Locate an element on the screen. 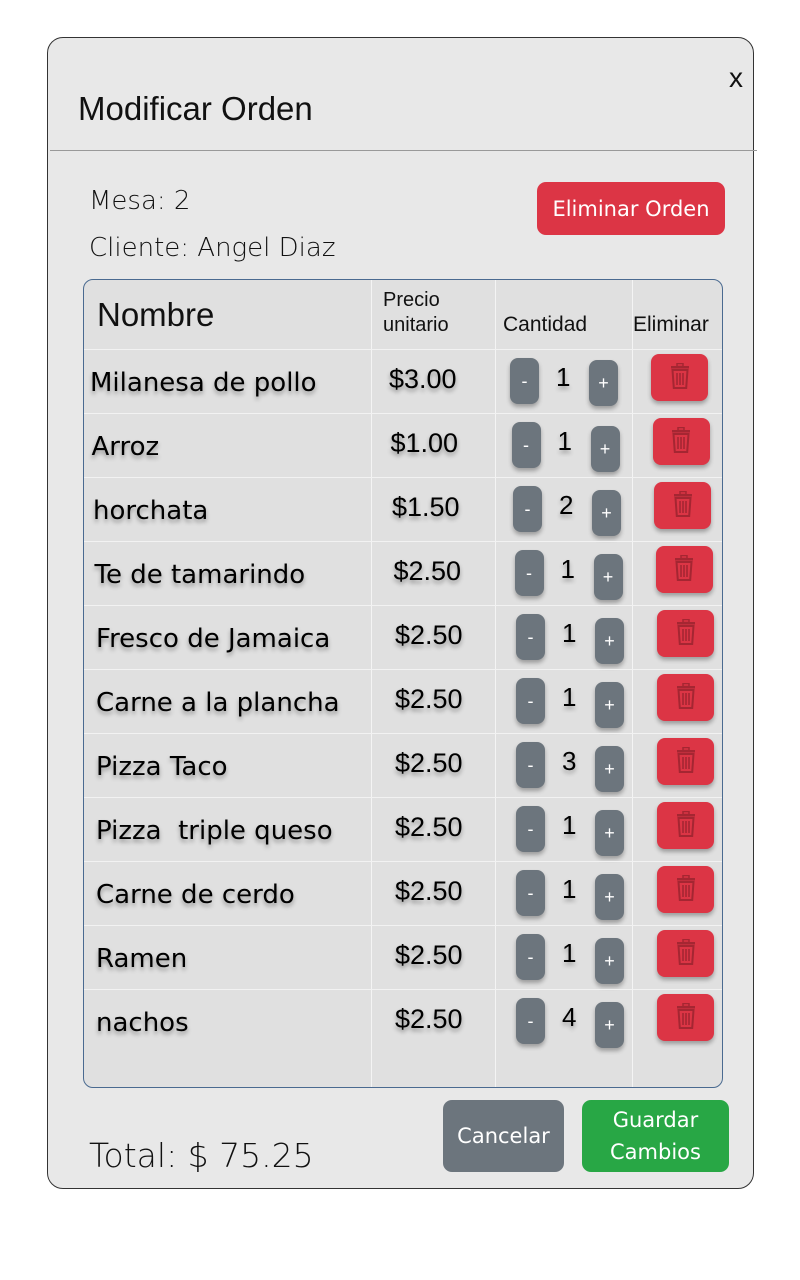 Image resolution: width=800 pixels, height=1280 pixels. header-name: Nombre is located at coordinates (156, 314).